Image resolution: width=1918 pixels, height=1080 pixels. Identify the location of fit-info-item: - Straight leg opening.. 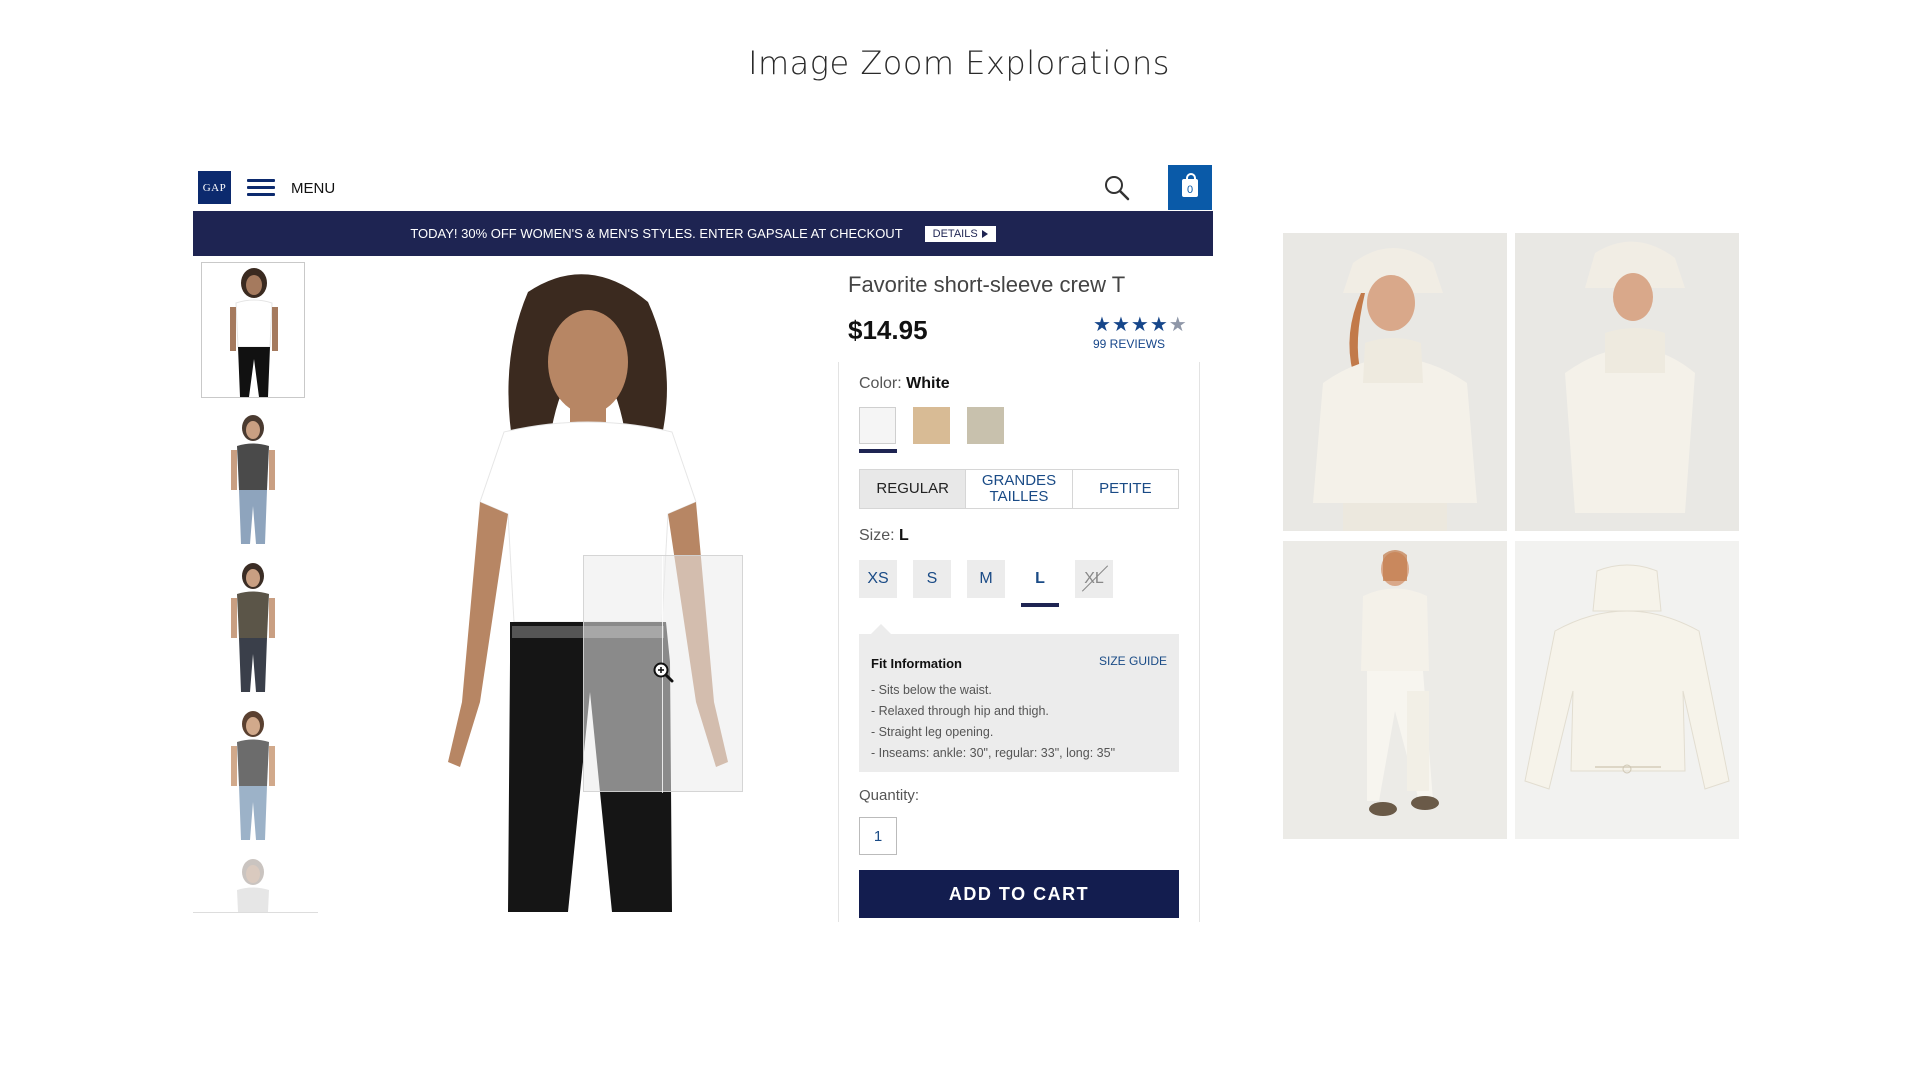
(932, 732).